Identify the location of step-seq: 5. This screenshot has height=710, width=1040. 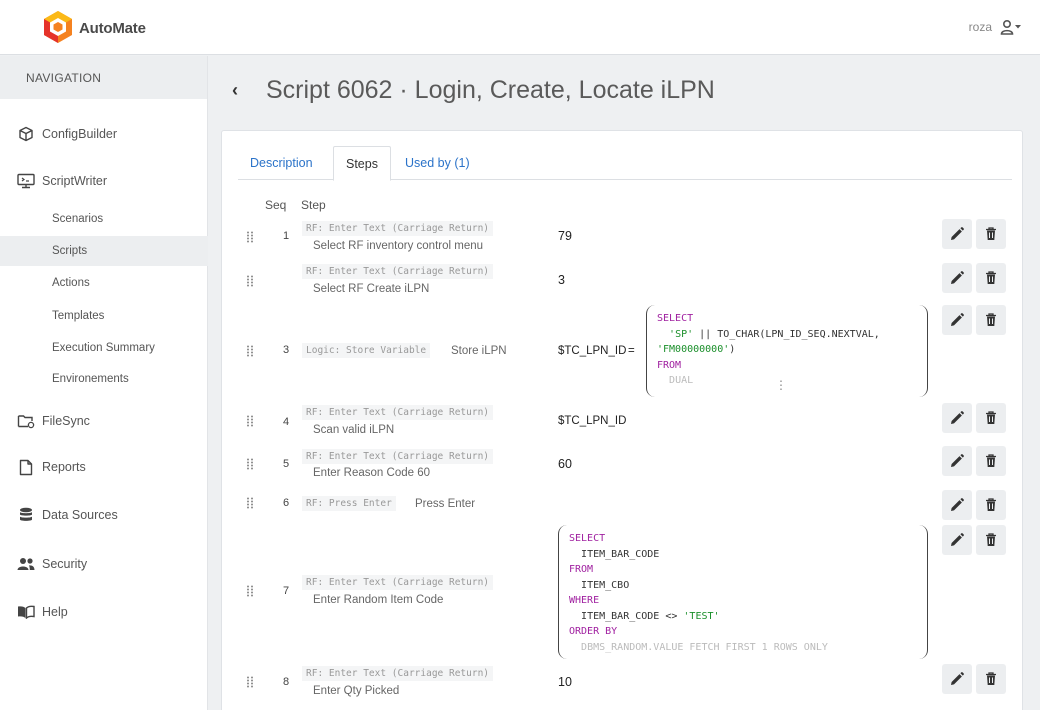
(286, 464).